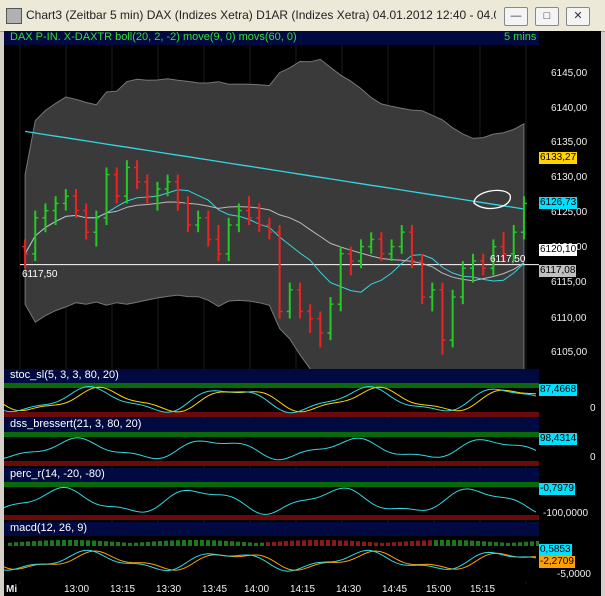  I want to click on stoch-panel-header: stoc_sl(5, 3, 3, 80, 20), so click(271, 376).